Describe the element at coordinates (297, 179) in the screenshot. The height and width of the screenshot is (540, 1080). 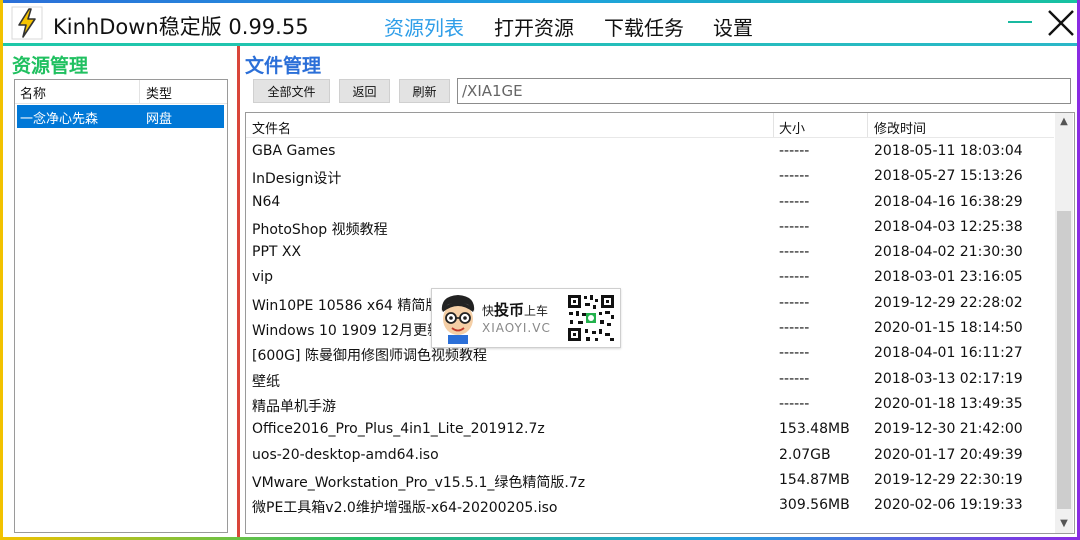
I see `file-name: InDesign设计` at that location.